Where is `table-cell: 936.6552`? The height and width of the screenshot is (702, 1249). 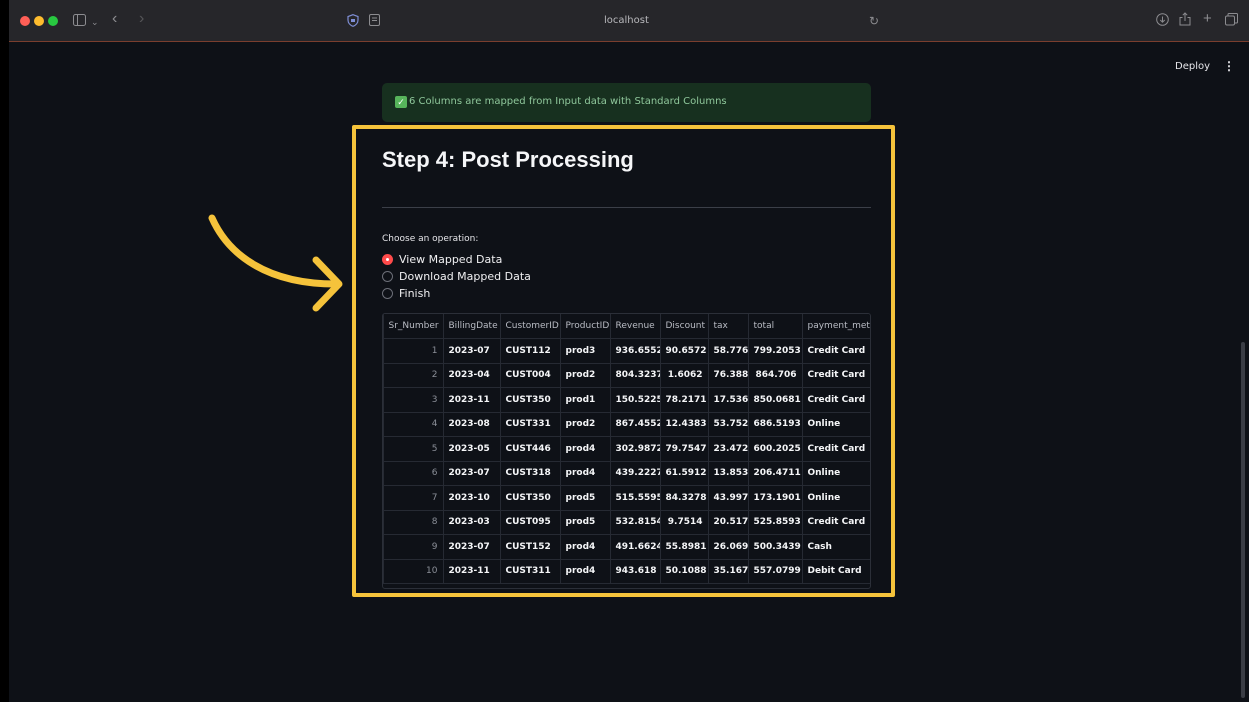 table-cell: 936.6552 is located at coordinates (635, 351).